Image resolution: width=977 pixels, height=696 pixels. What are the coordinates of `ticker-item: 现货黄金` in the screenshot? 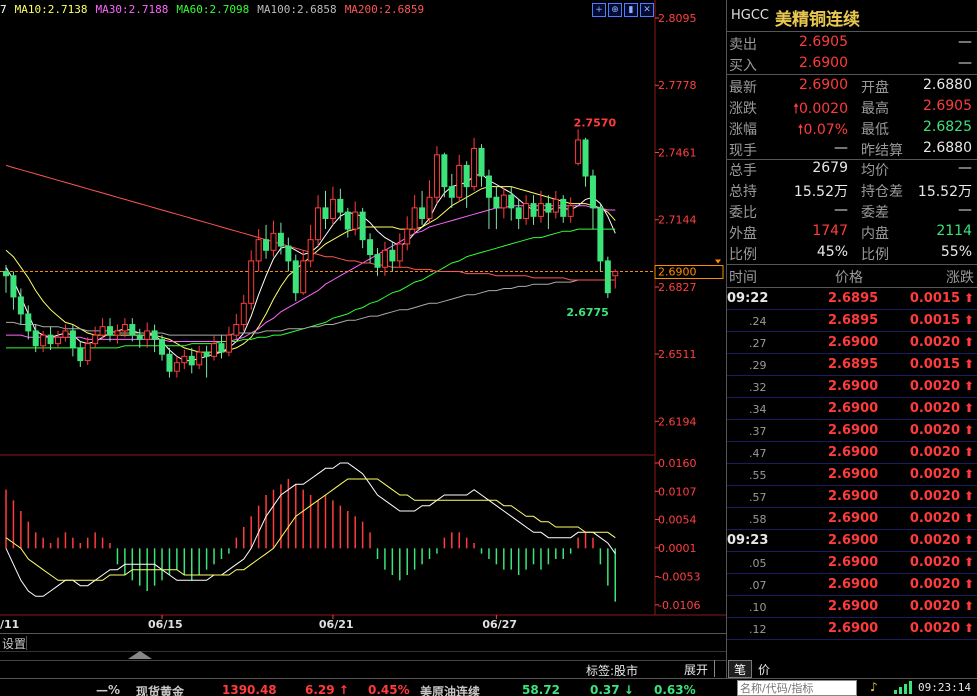 It's located at (160, 689).